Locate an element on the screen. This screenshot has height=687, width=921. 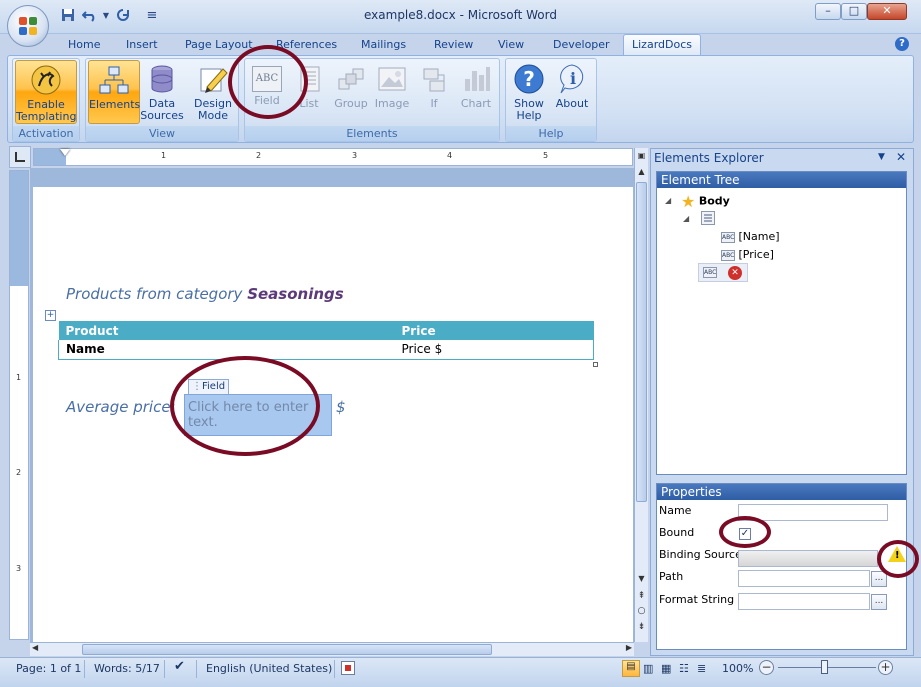
view-ruler-icon: ▣ is located at coordinates (641, 156).